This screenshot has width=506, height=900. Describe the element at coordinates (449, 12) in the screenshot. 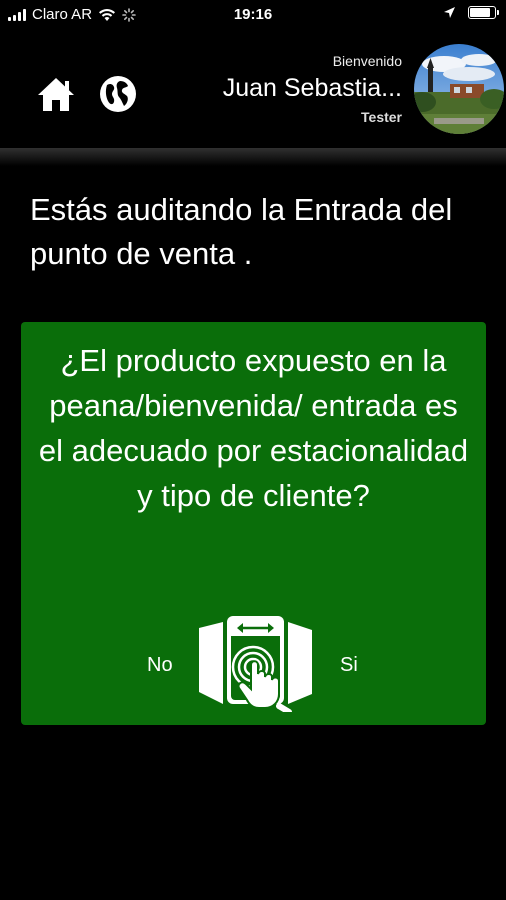

I see `location-arrow-icon` at that location.